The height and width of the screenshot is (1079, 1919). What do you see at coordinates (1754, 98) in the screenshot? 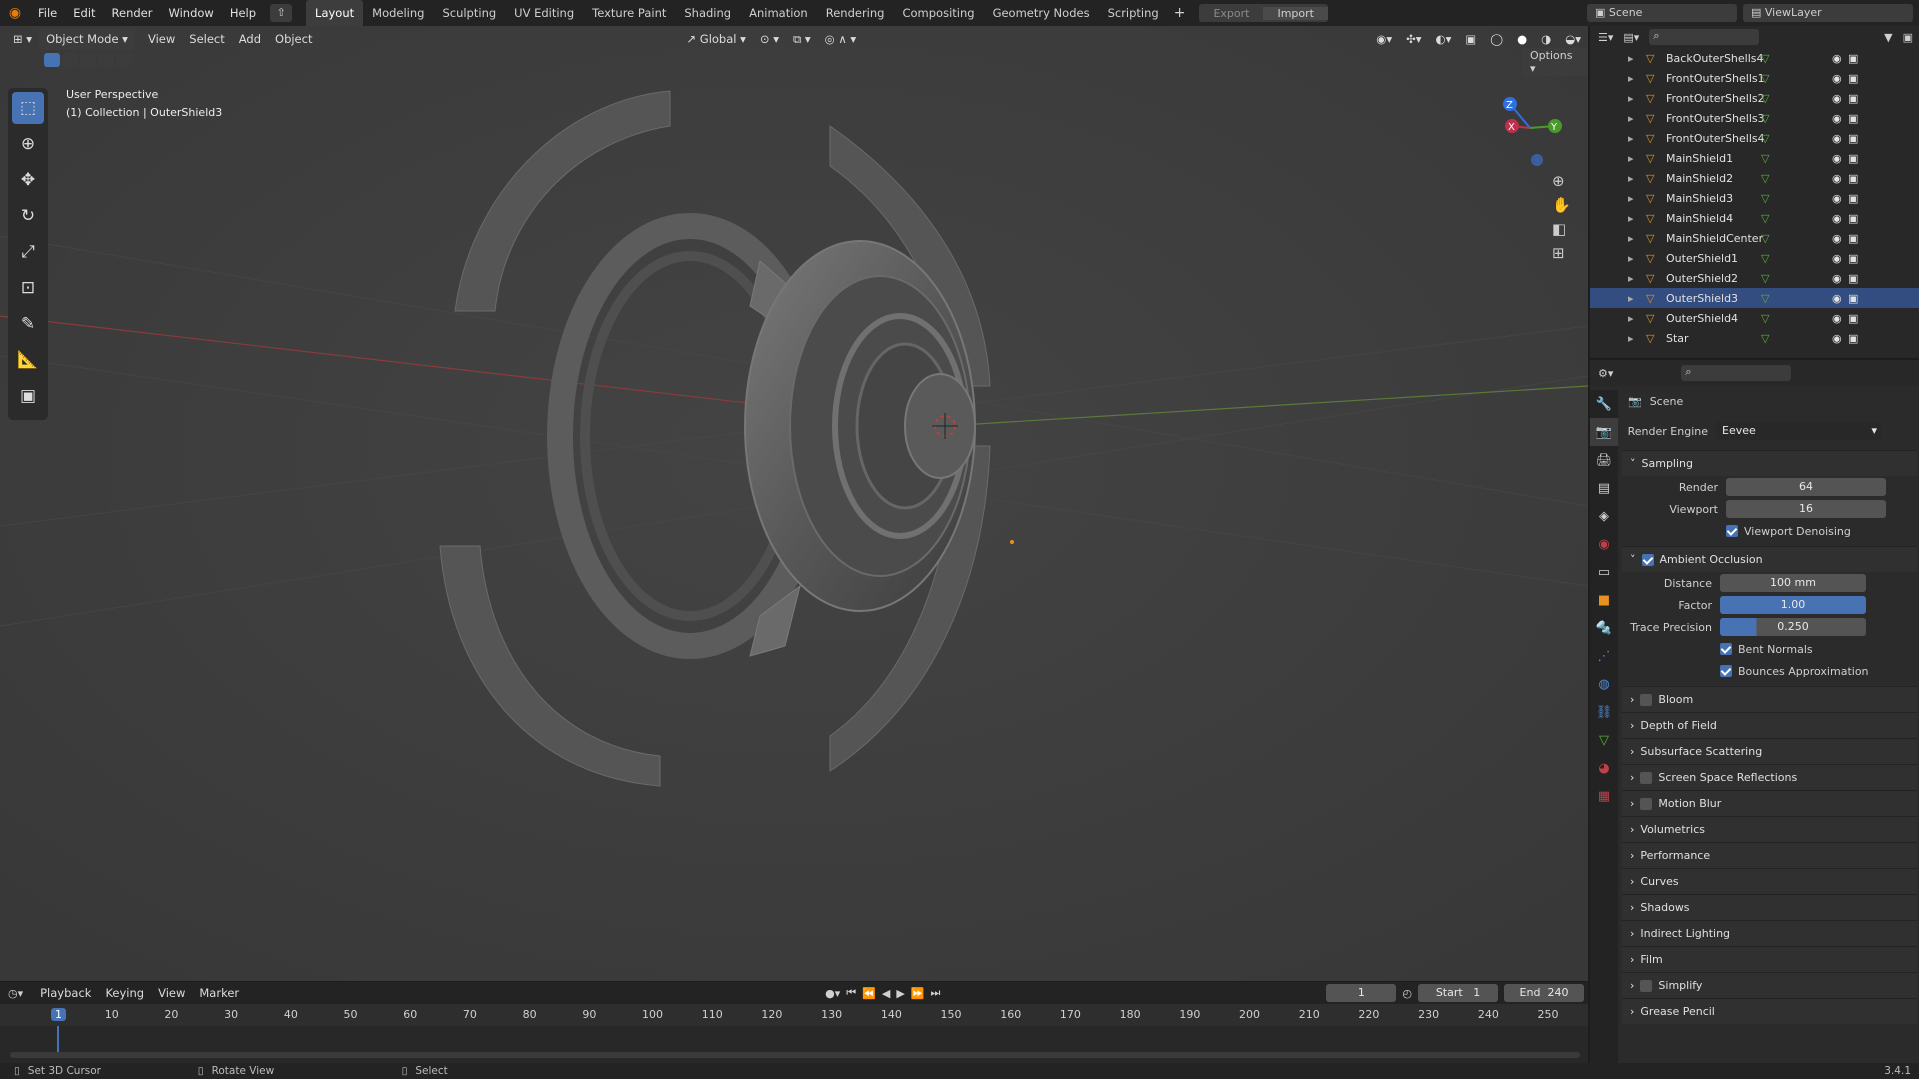
I see `outliner-row: ▸ ▽ FrontOuterShells2 ▽ ◉ ▣` at bounding box center [1754, 98].